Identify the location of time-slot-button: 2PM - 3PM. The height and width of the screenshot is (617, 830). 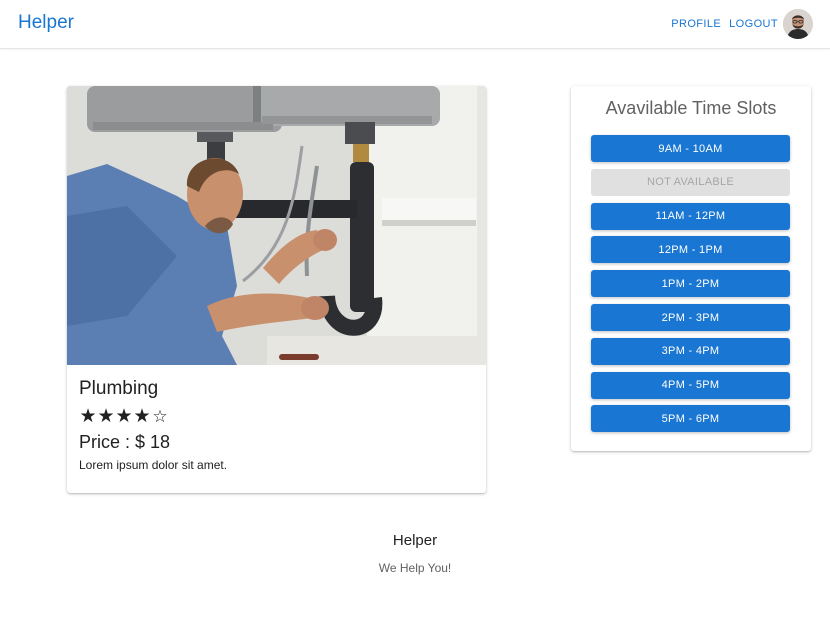
(690, 317).